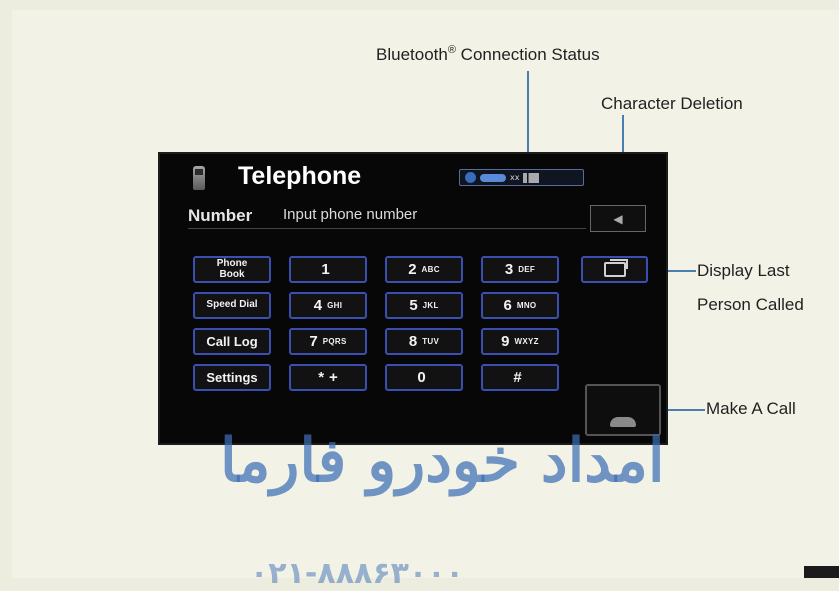 The image size is (839, 591). I want to click on key-digit: 8, so click(413, 341).